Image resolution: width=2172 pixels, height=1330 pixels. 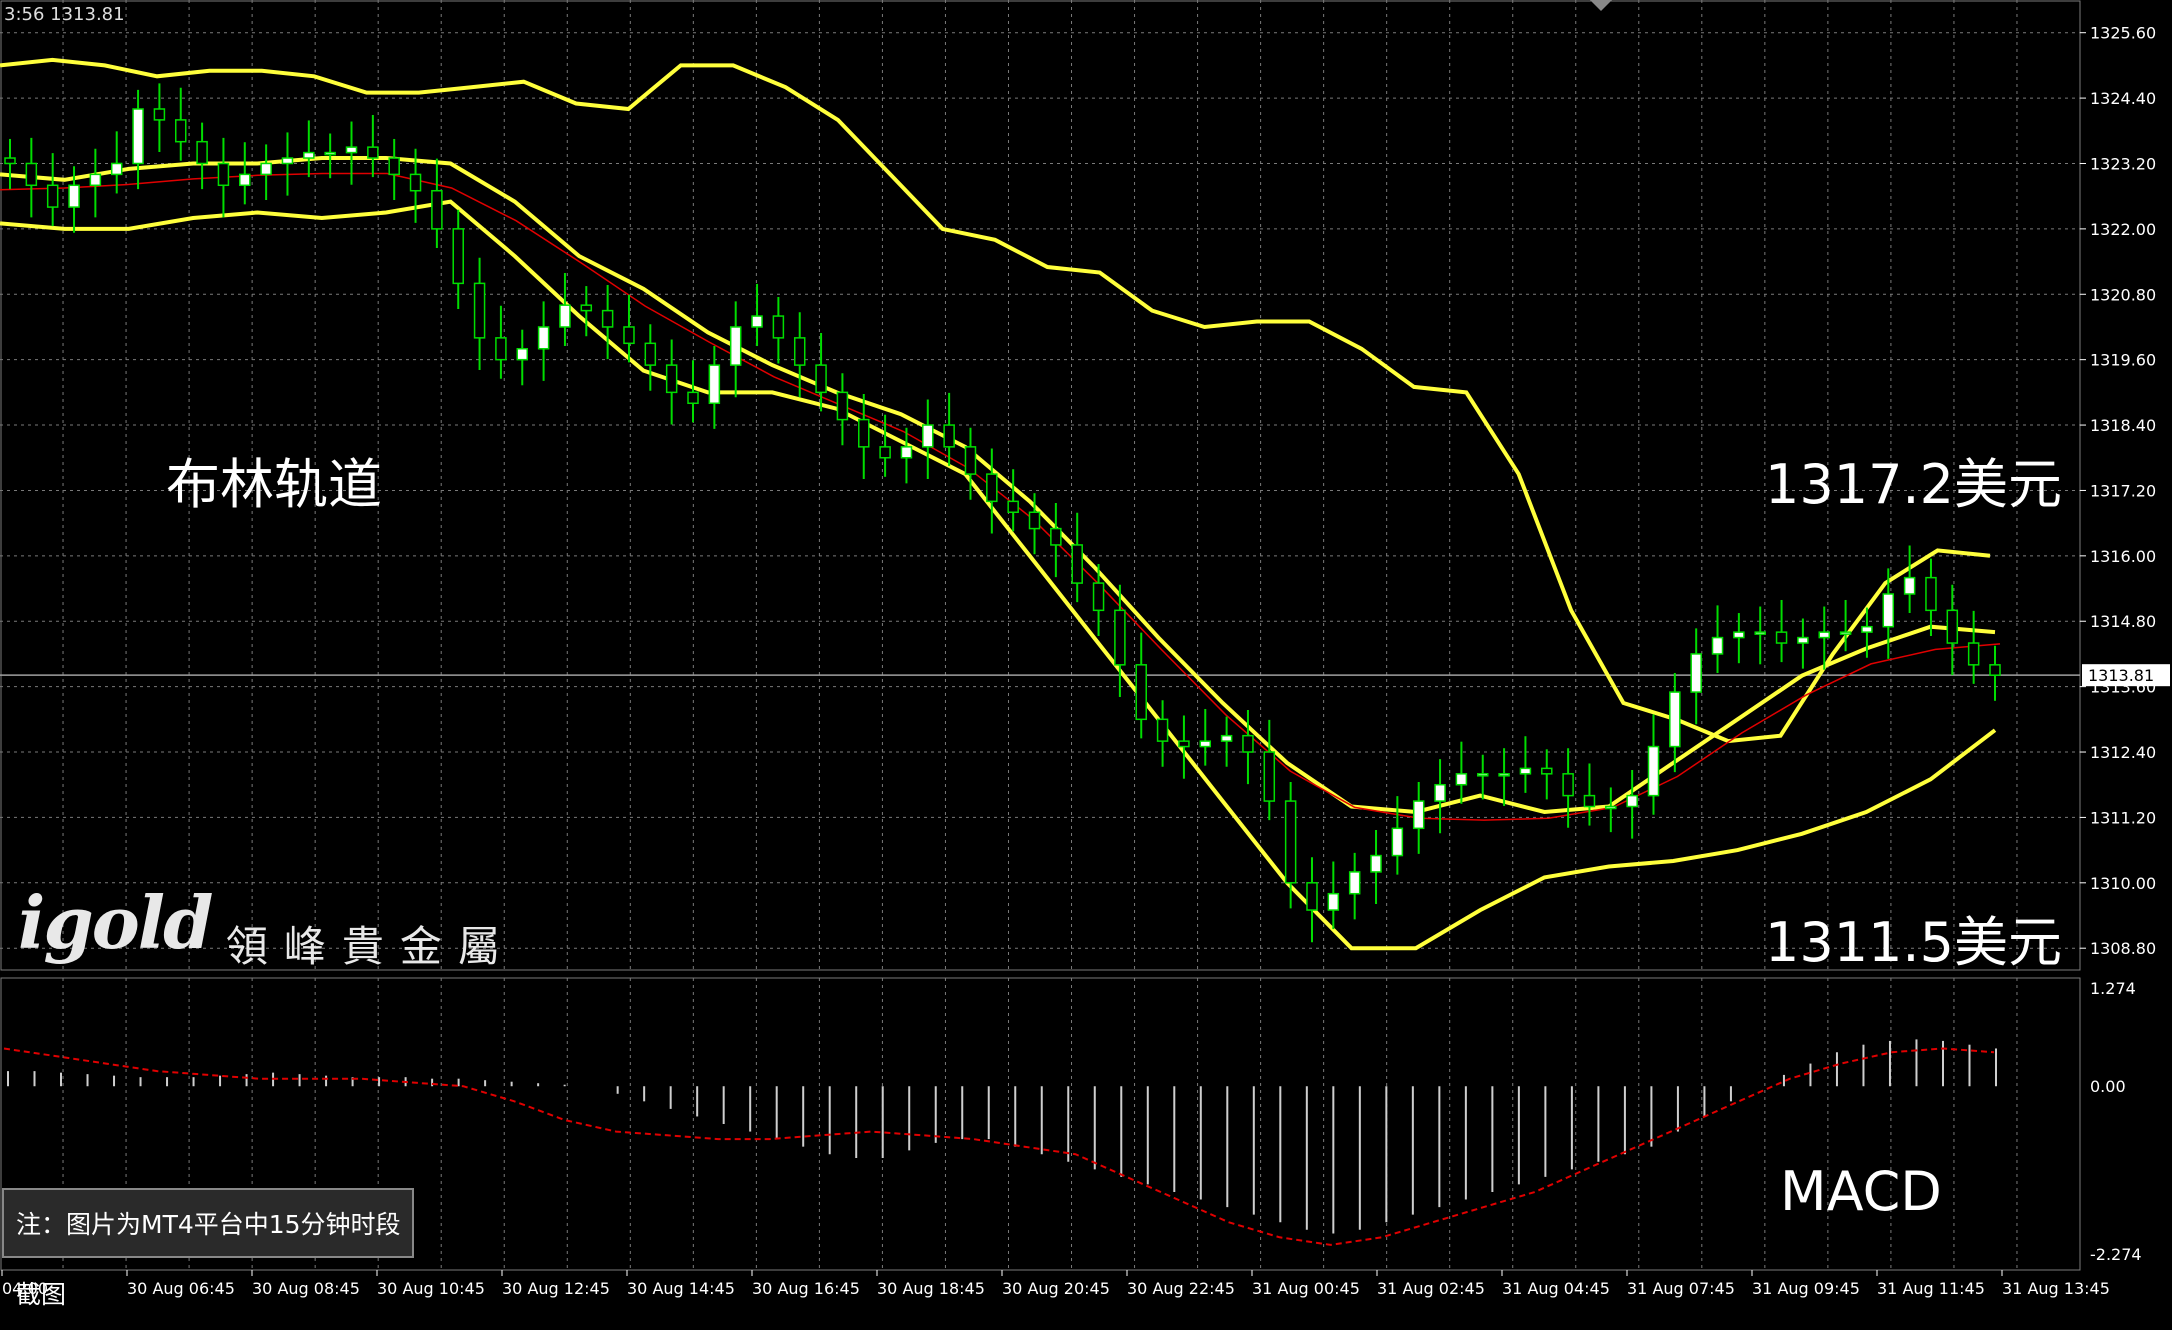 What do you see at coordinates (1601, 5) in the screenshot?
I see `chart-shift-marker` at bounding box center [1601, 5].